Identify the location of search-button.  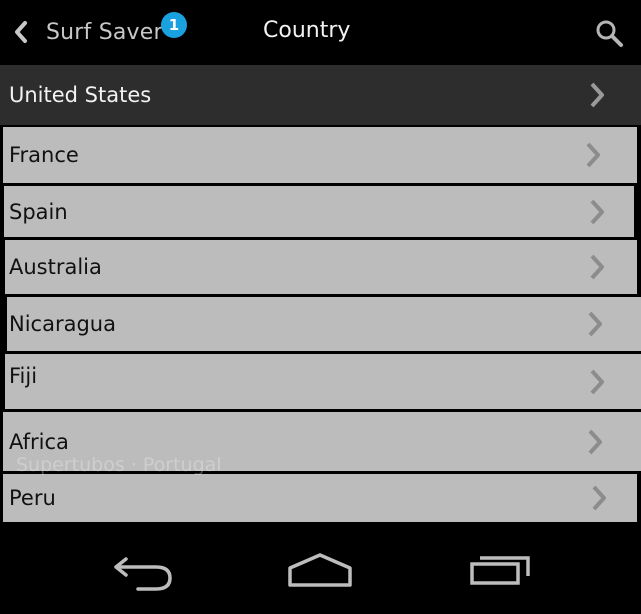
(609, 33).